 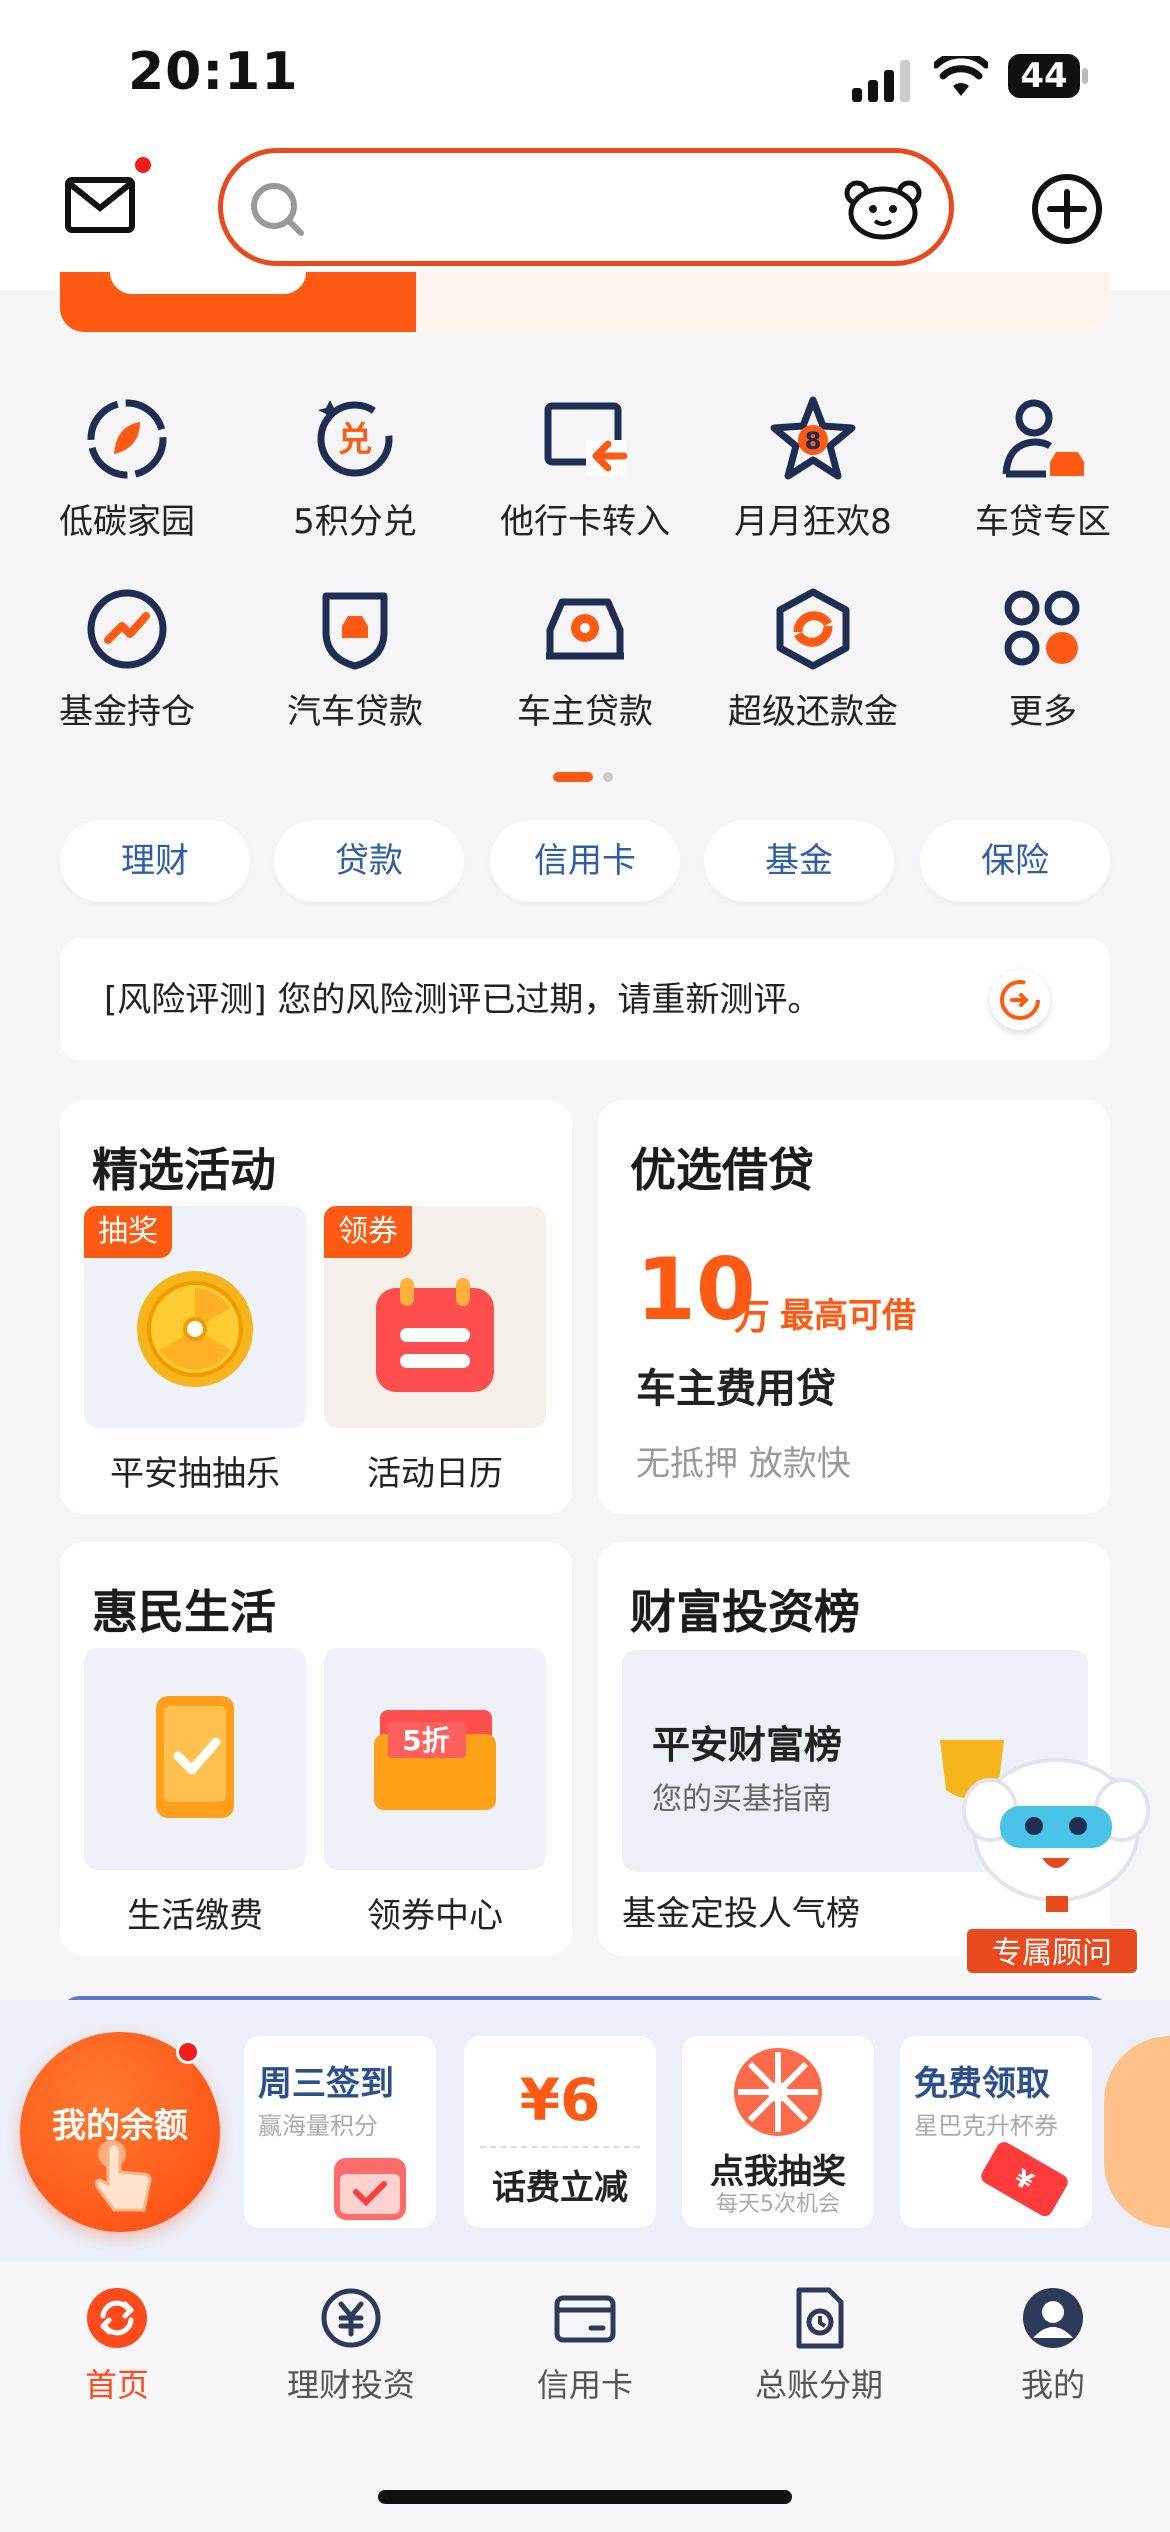 What do you see at coordinates (585, 302) in the screenshot?
I see `banner-strip` at bounding box center [585, 302].